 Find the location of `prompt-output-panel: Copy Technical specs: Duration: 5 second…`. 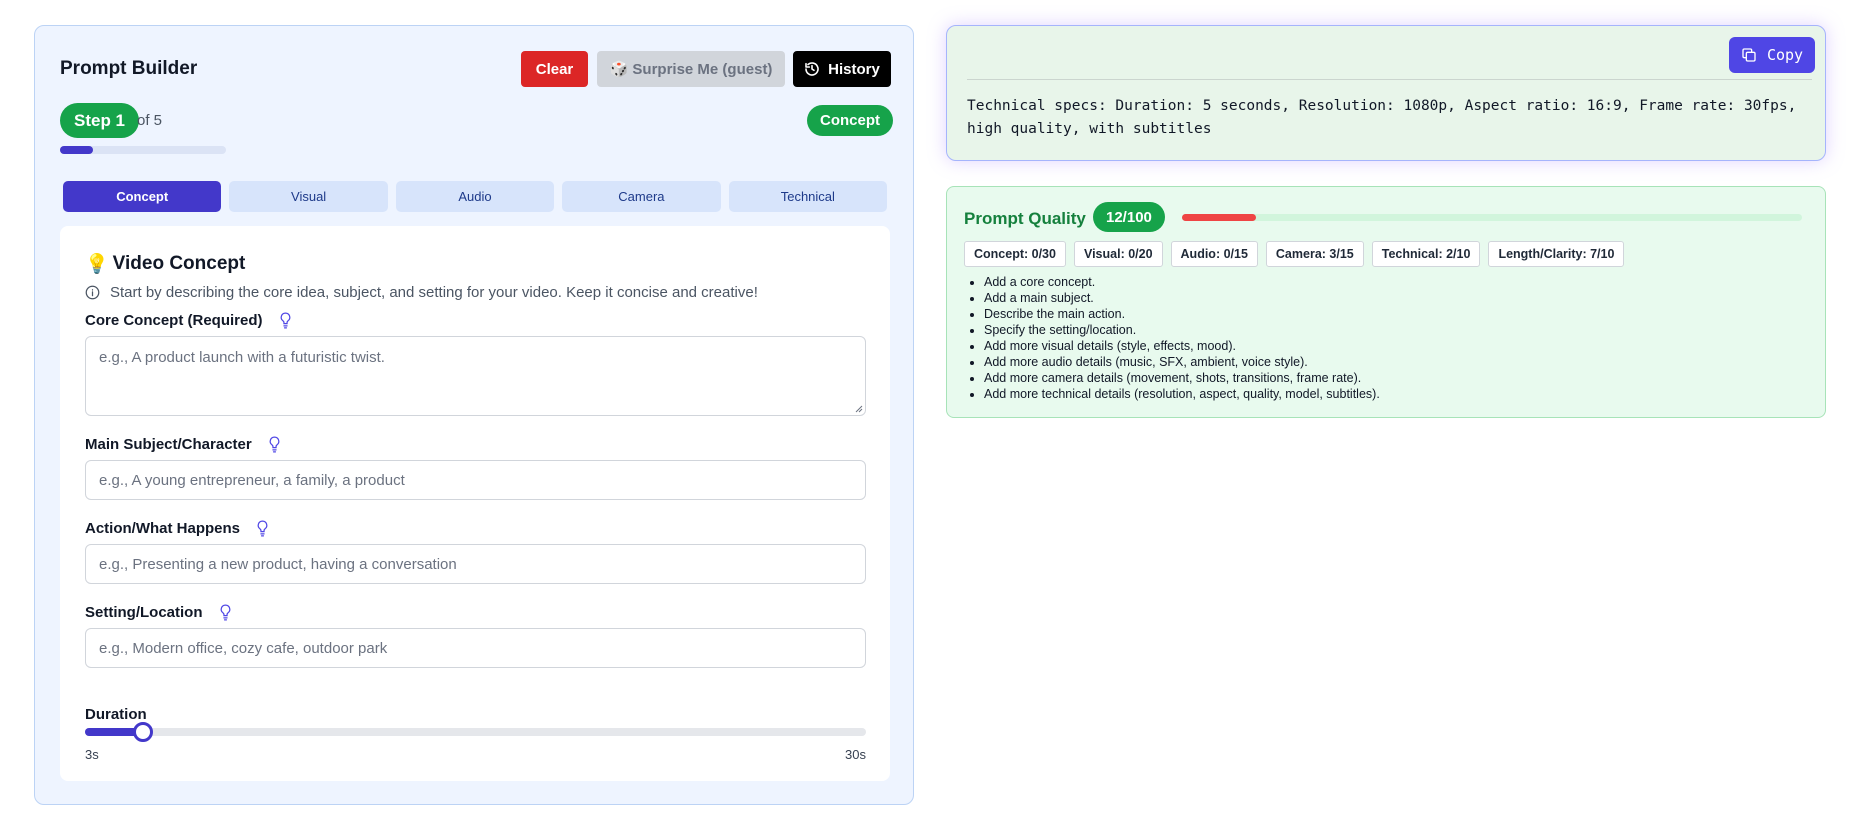

prompt-output-panel: Copy Technical specs: Duration: 5 second… is located at coordinates (1386, 93).